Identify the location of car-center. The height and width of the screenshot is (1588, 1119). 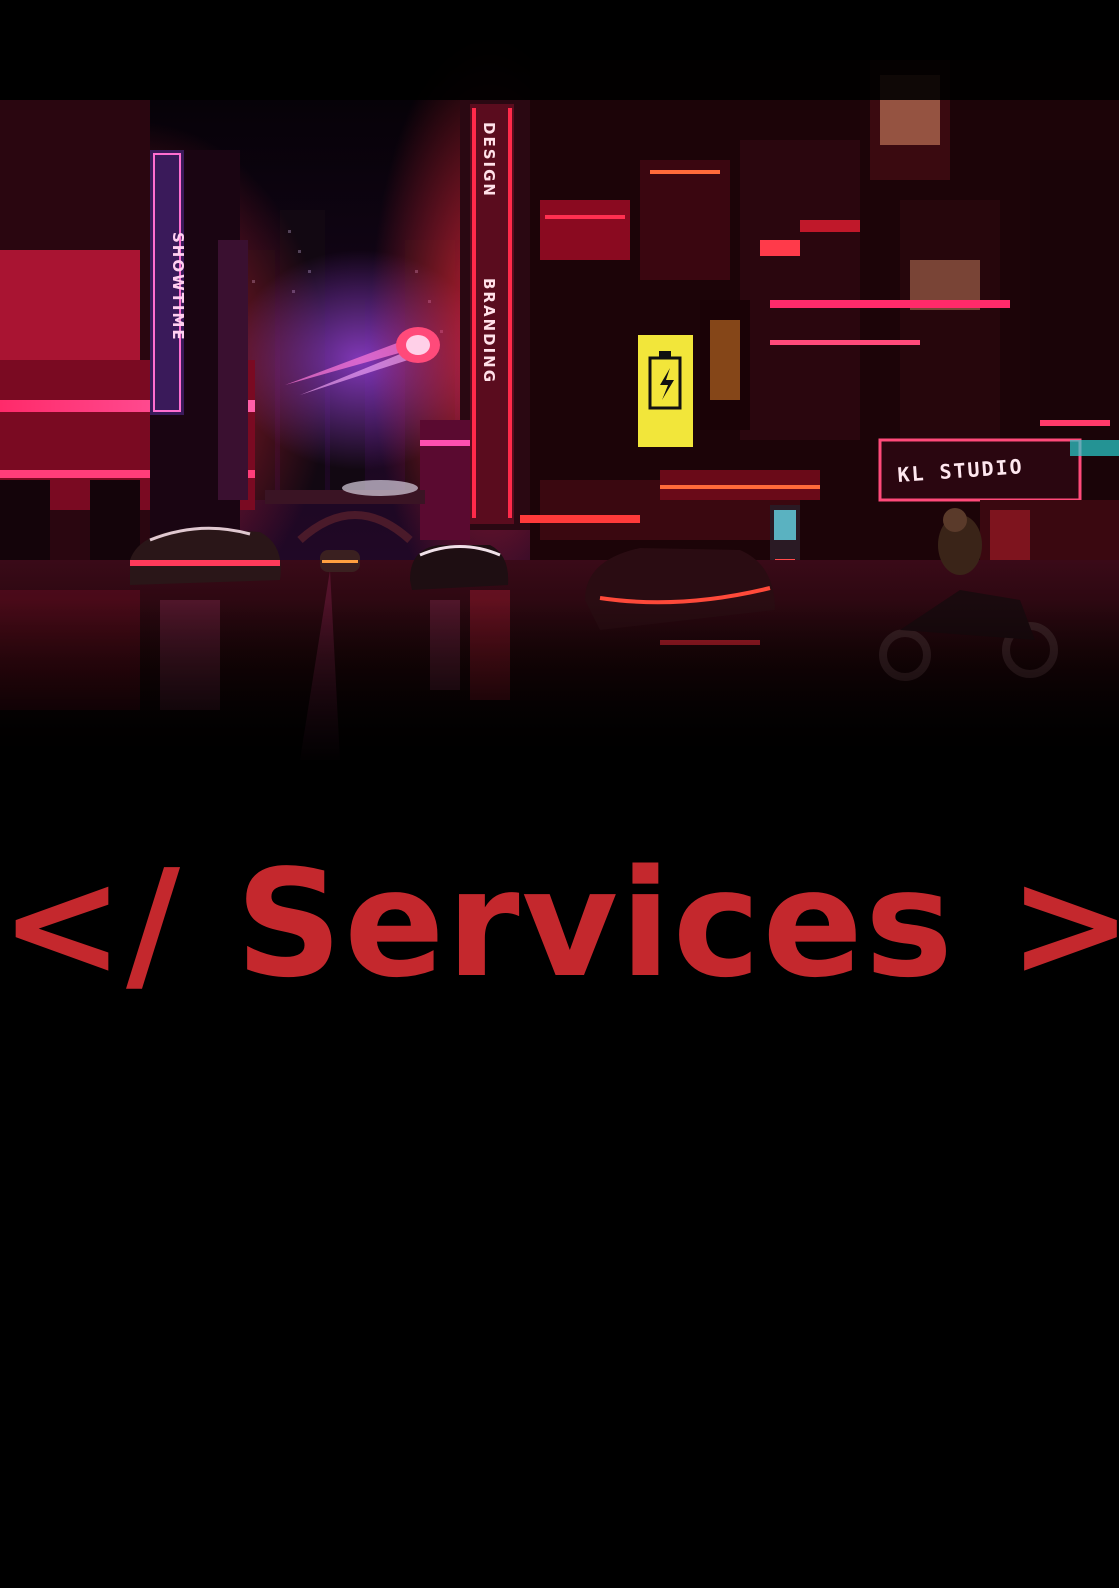
(459, 567).